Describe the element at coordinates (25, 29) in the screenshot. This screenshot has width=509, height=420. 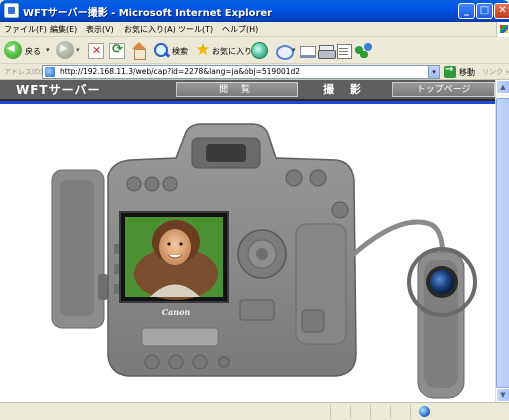
I see `menu-file: ファイル(F)` at that location.